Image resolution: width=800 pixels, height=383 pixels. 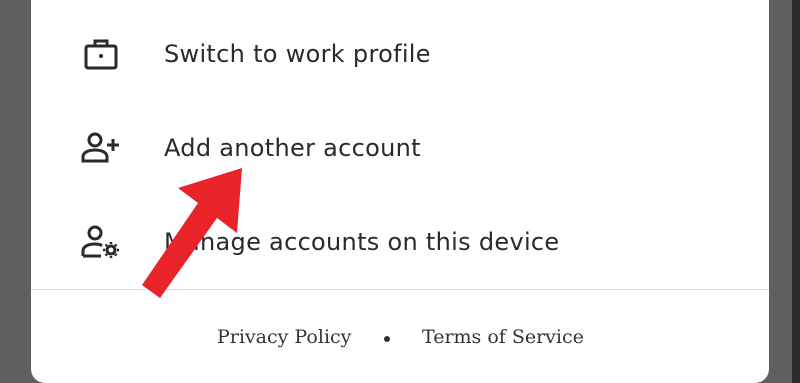 I want to click on person-add-icon, so click(x=101, y=148).